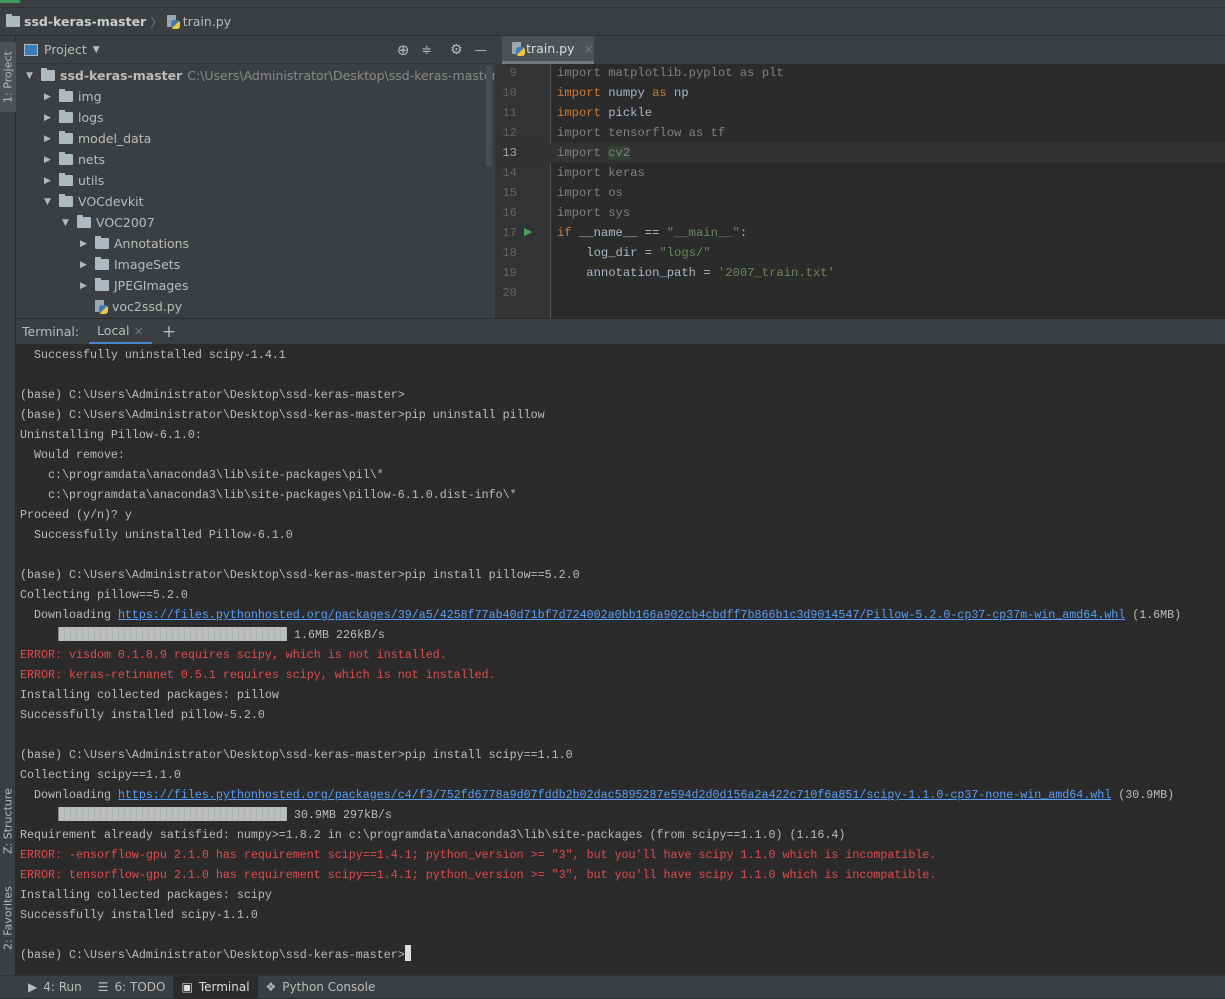 The image size is (1225, 999). I want to click on line-text: Successfully installed scipy-1.1.0, so click(139, 915).